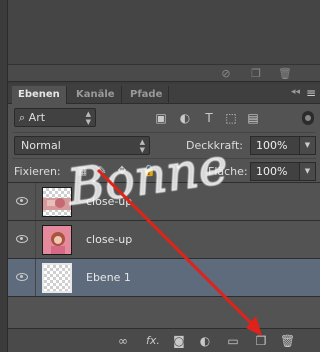 The height and width of the screenshot is (352, 320). What do you see at coordinates (82, 145) in the screenshot?
I see `blend-mode-select: Normal ▲ ▼` at bounding box center [82, 145].